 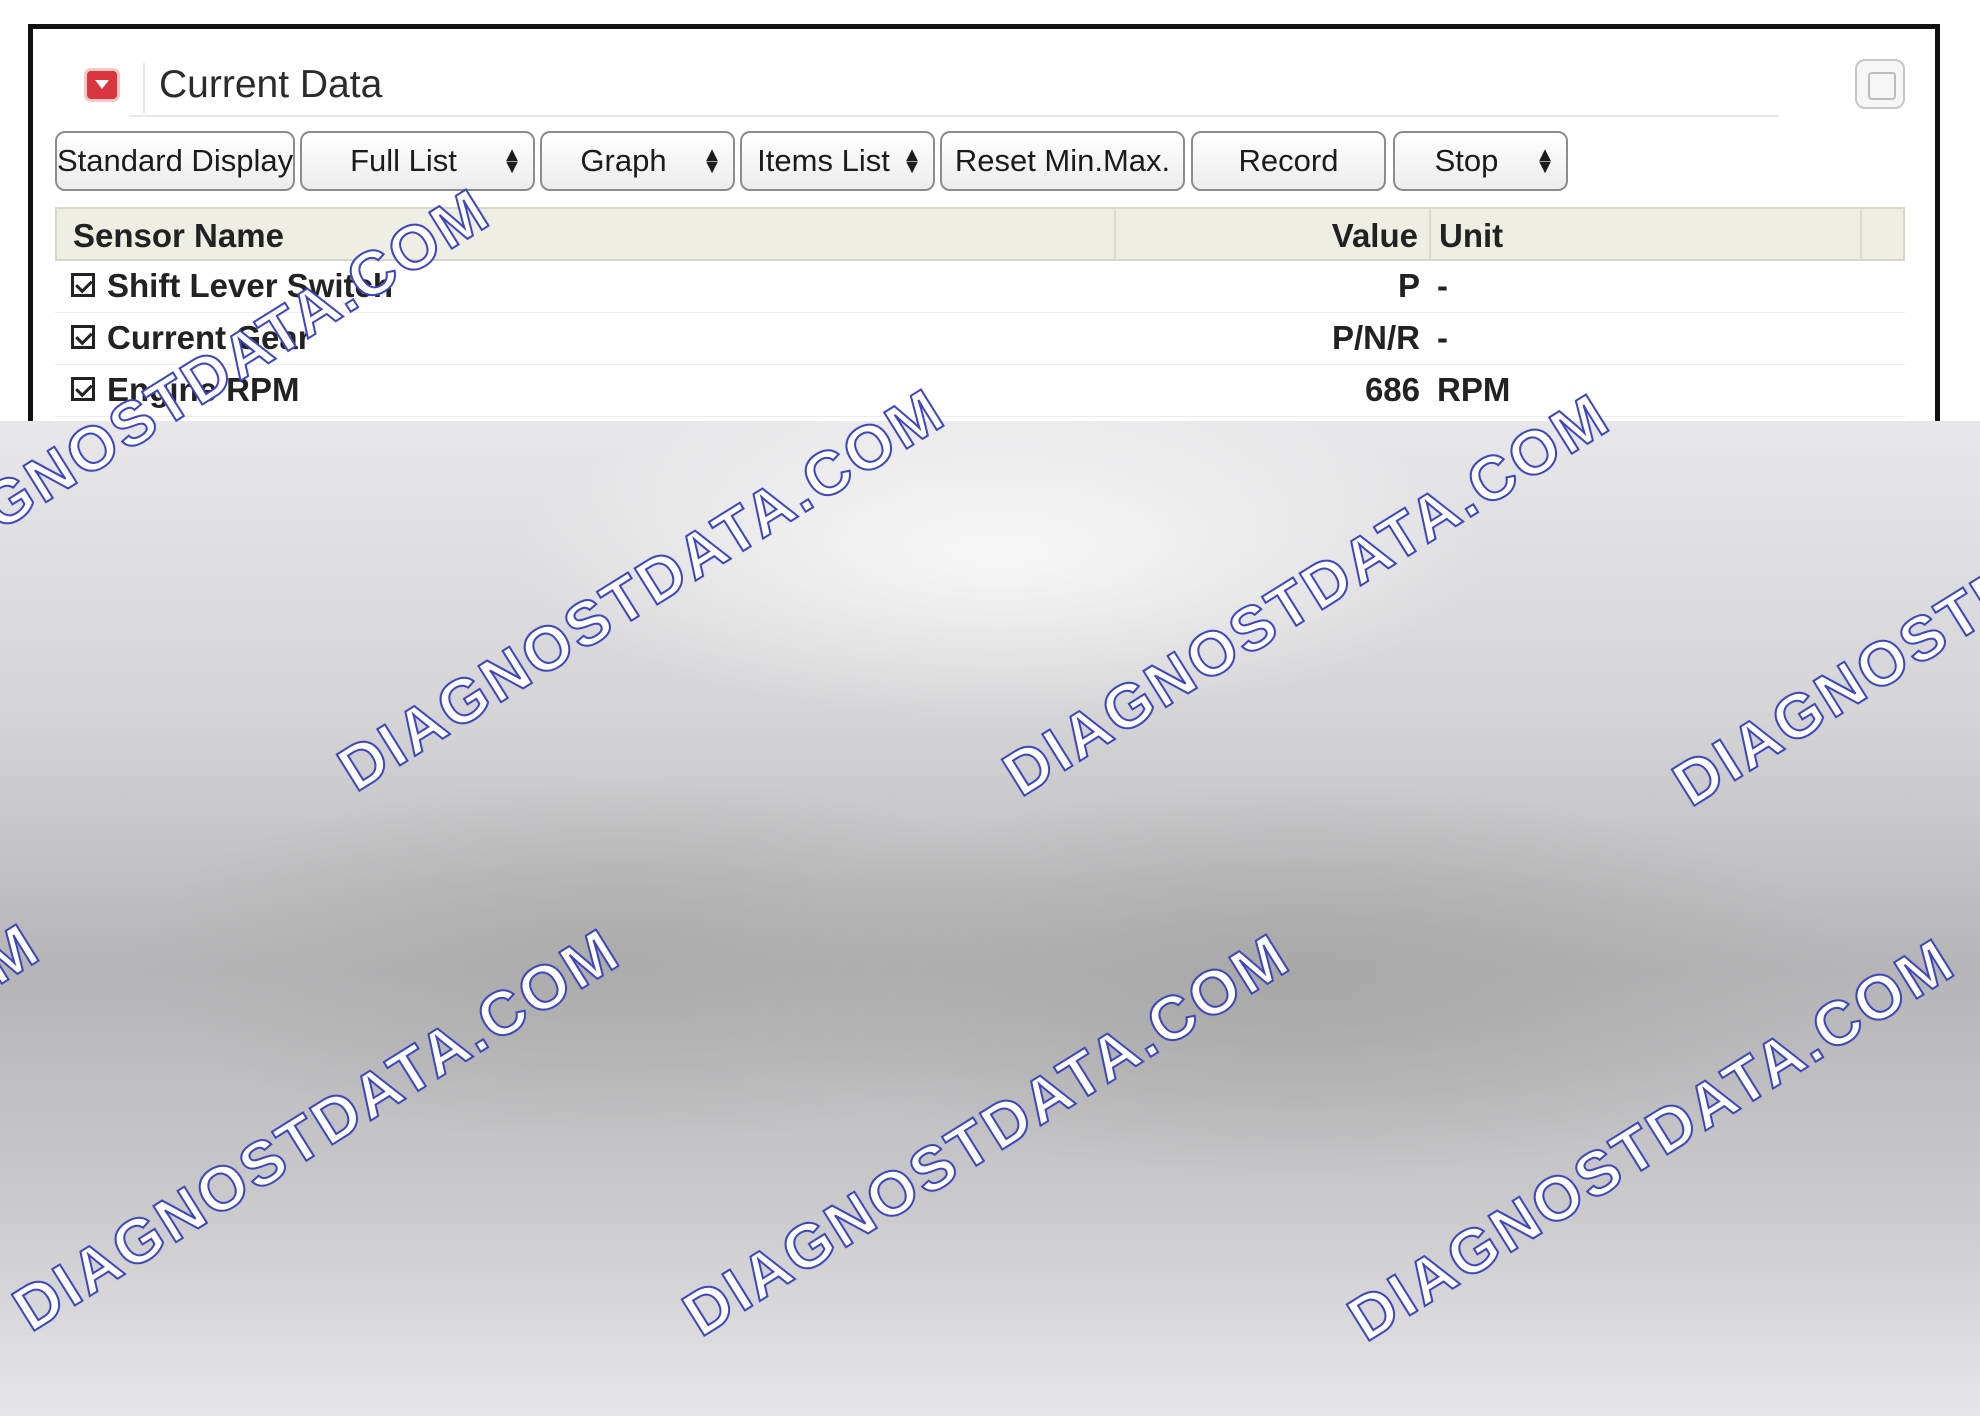 I want to click on sensor-value: P/N/R, so click(x=1375, y=337).